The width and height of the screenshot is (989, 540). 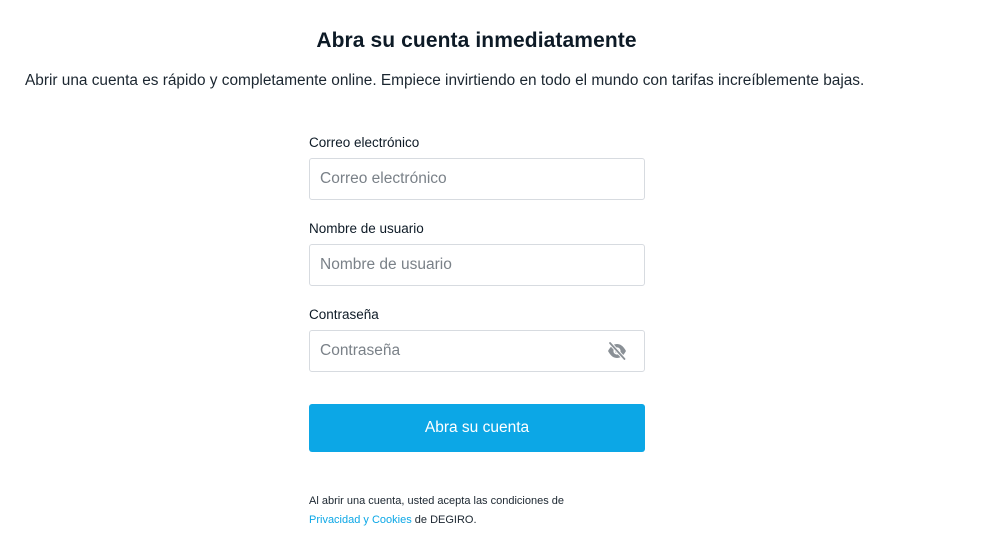 What do you see at coordinates (476, 40) in the screenshot?
I see `page-title: Abra su cuenta inmediatamente` at bounding box center [476, 40].